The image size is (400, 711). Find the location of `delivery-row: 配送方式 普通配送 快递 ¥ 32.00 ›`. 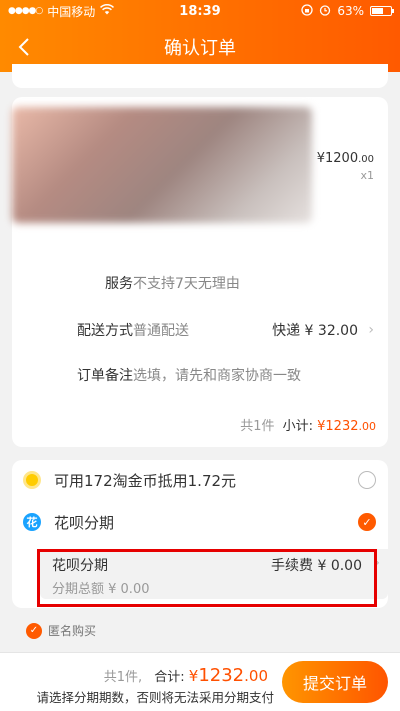

delivery-row: 配送方式 普通配送 快递 ¥ 32.00 › is located at coordinates (200, 330).